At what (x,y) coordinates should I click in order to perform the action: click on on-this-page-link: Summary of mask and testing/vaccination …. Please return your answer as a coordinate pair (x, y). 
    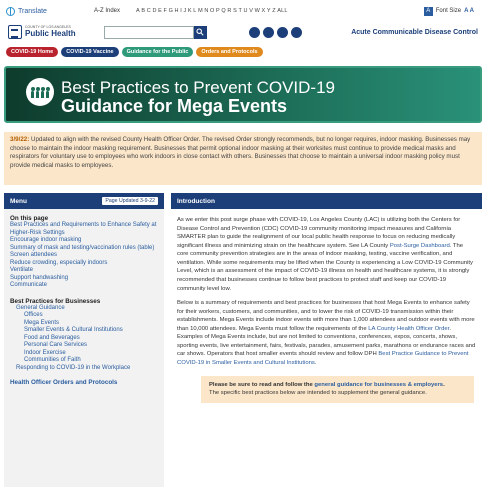
    Looking at the image, I should click on (84, 249).